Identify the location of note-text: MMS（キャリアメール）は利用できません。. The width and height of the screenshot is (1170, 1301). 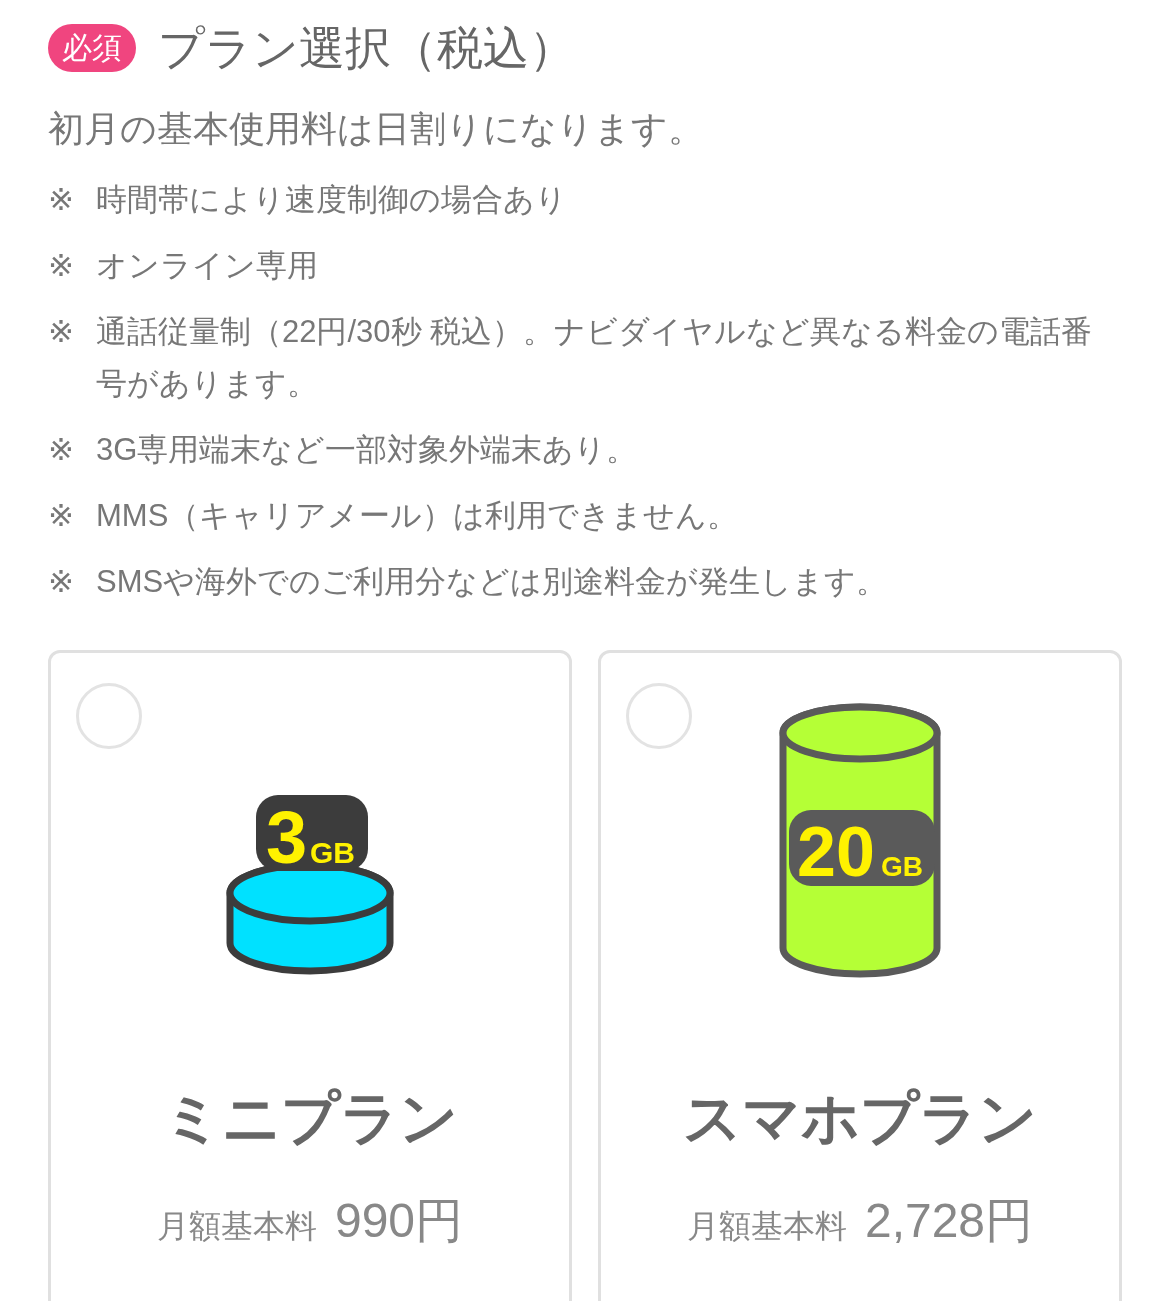
(418, 516).